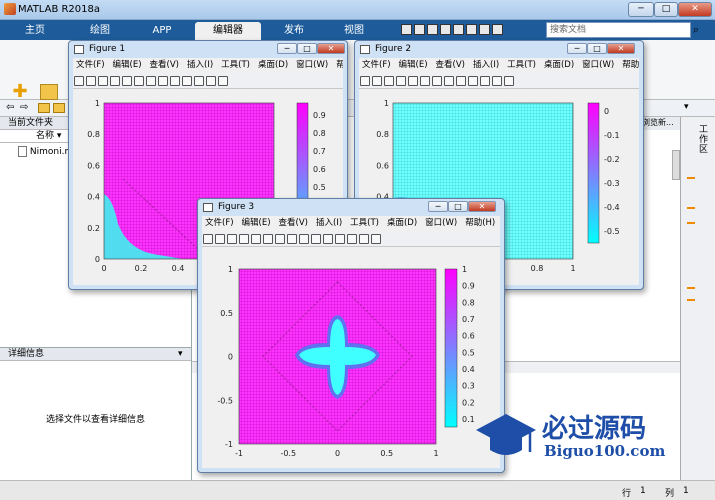 The height and width of the screenshot is (500, 715). I want to click on switch-windows-icon, so click(484, 29).